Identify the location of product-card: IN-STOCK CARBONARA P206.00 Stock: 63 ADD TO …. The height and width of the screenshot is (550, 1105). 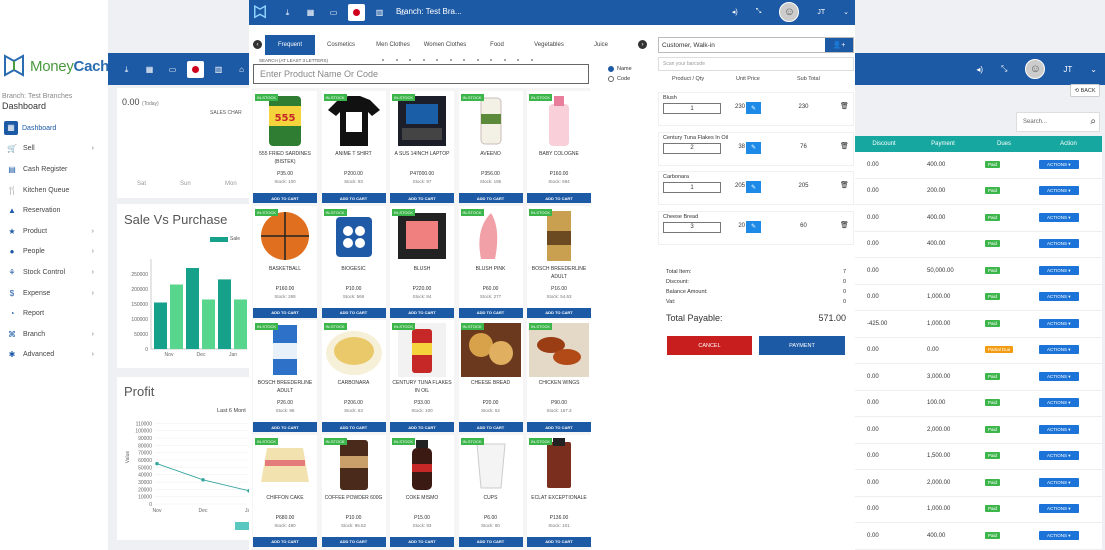
(353, 376).